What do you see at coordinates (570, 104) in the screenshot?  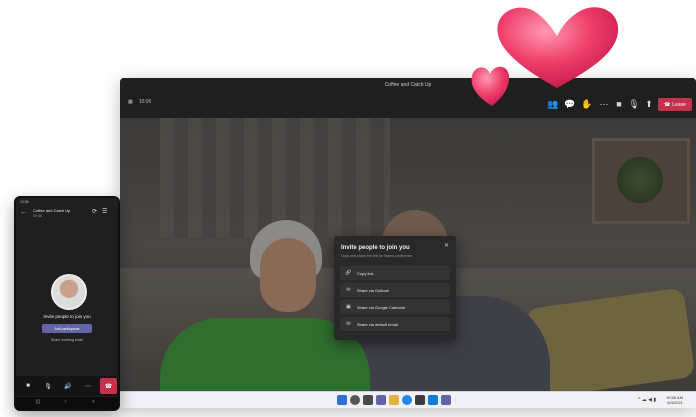 I see `chat-icon: 💬` at bounding box center [570, 104].